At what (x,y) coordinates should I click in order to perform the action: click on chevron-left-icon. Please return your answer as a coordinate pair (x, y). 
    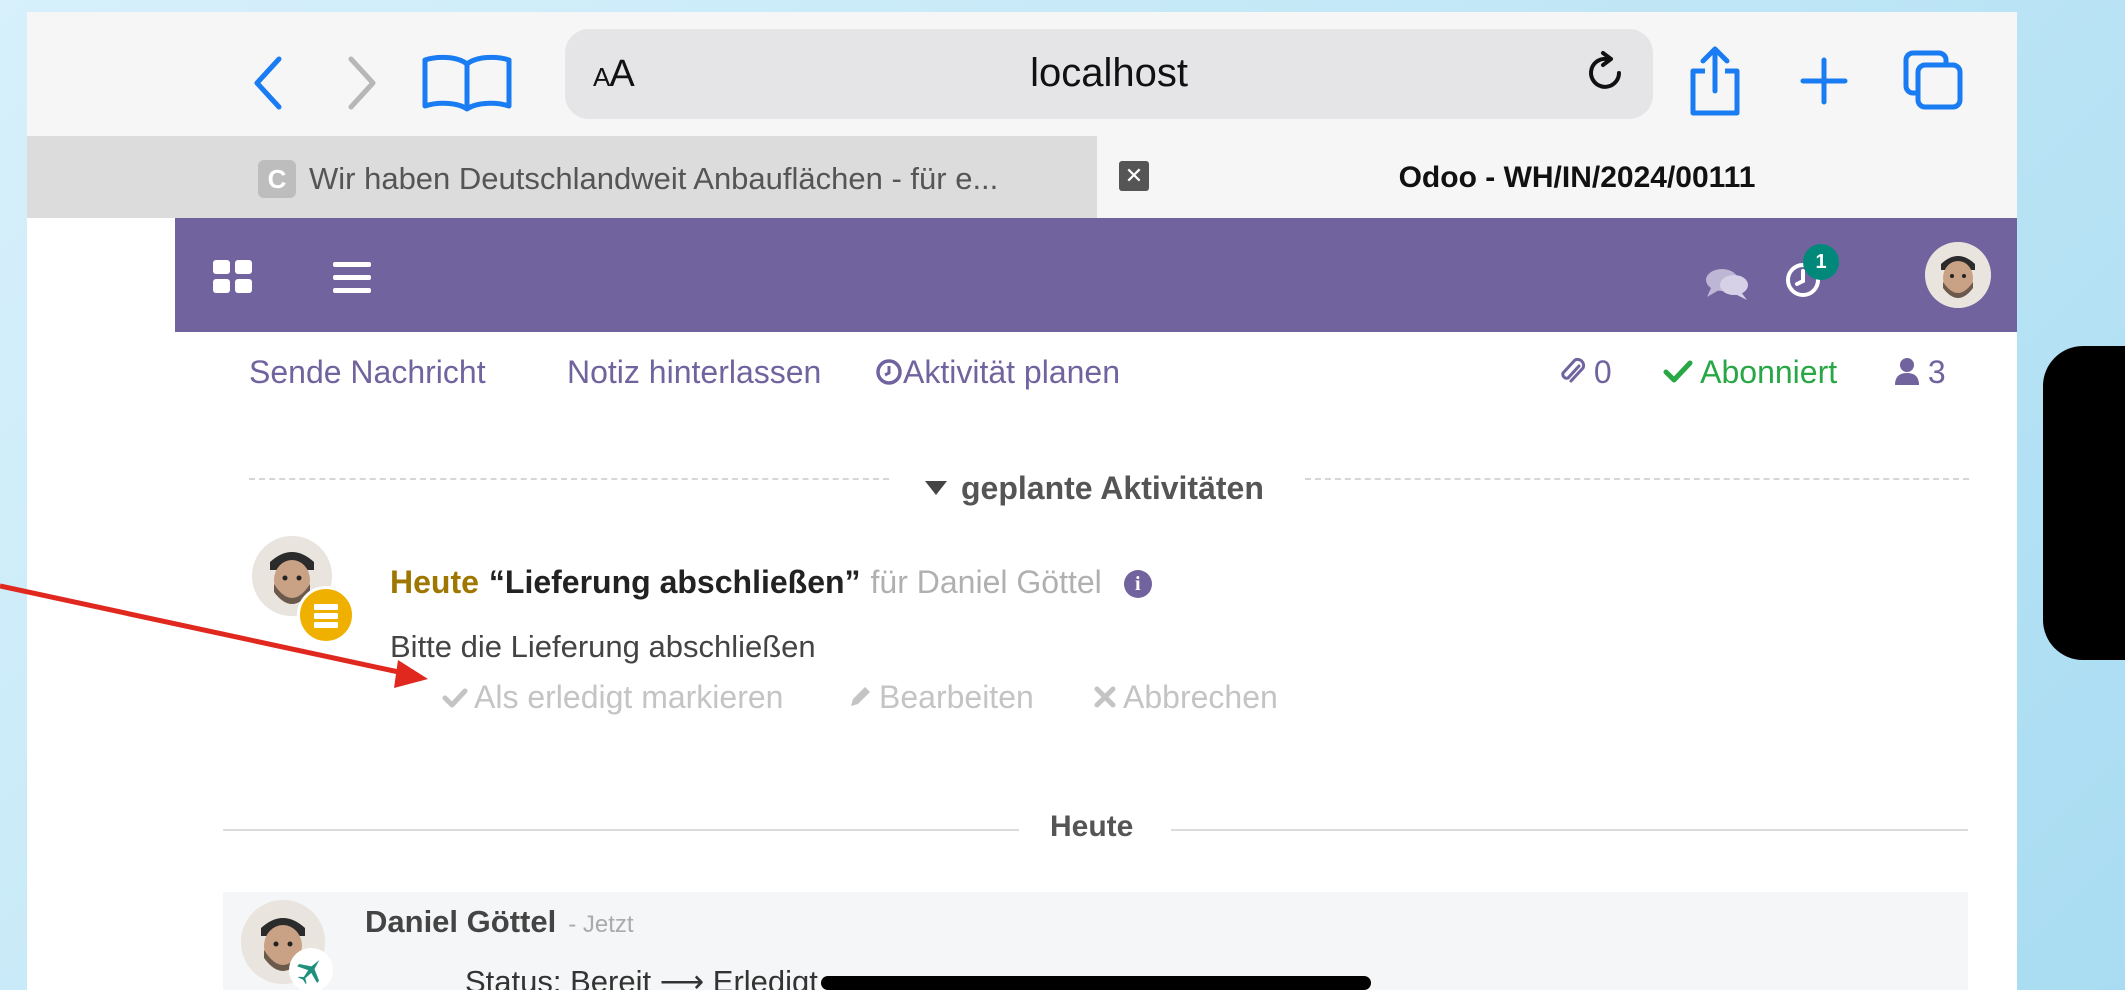
    Looking at the image, I should click on (268, 83).